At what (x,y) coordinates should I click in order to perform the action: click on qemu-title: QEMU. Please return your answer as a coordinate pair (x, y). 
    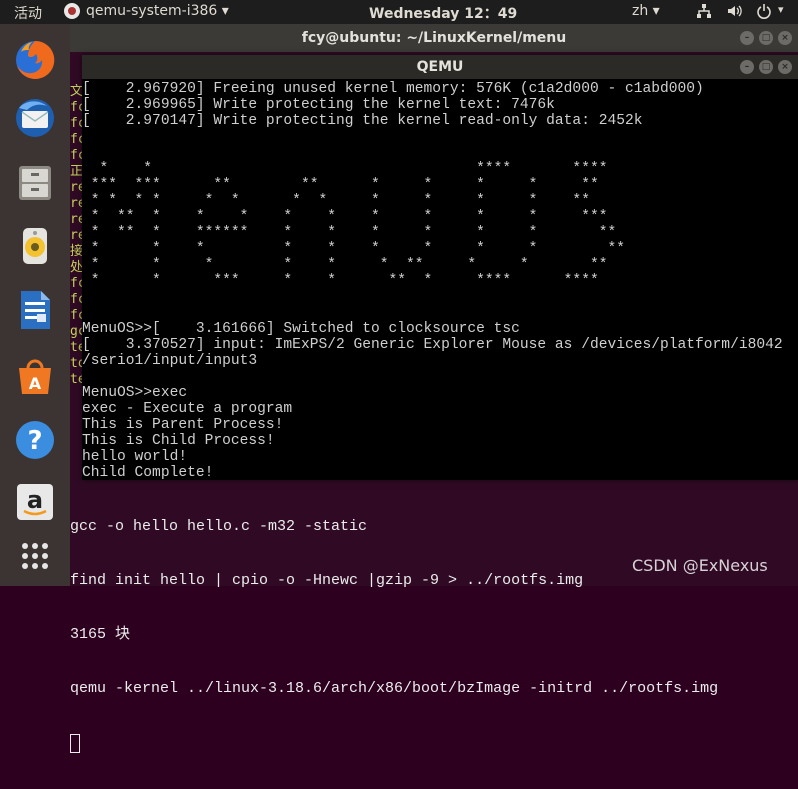
    Looking at the image, I should click on (440, 67).